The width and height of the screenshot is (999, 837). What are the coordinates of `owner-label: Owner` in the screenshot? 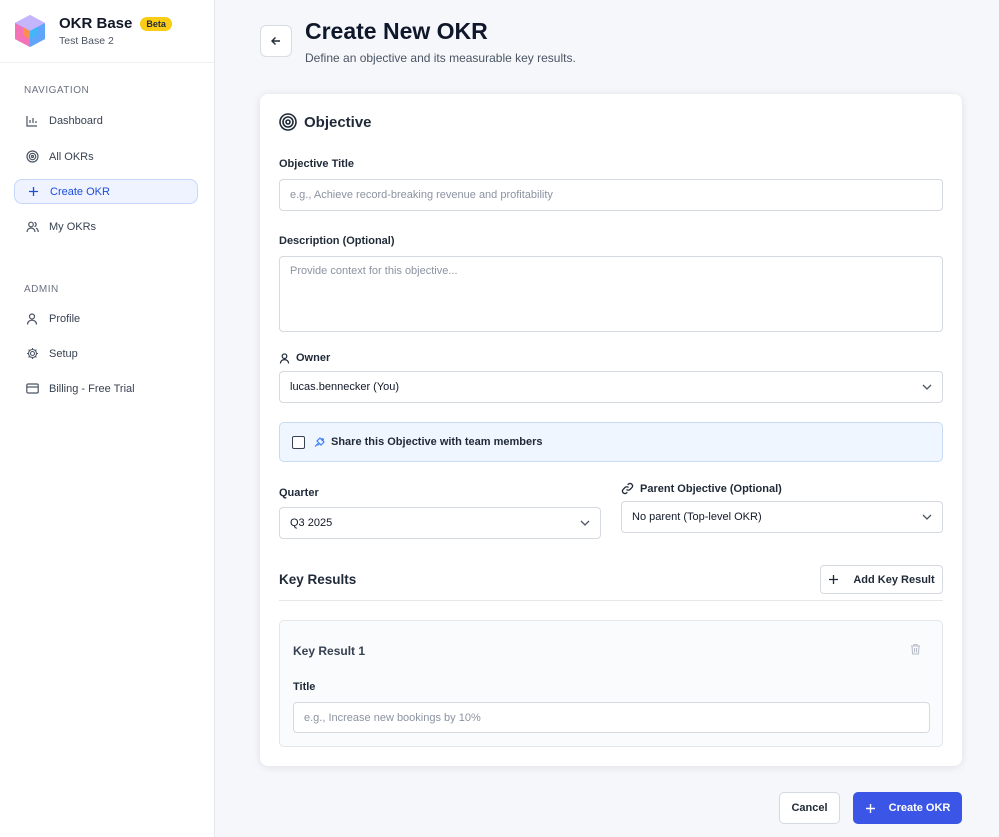 It's located at (313, 358).